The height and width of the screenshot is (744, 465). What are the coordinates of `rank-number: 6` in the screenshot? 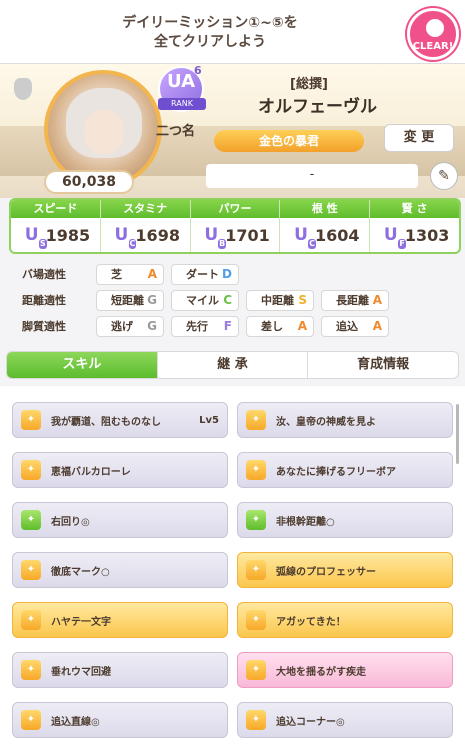 It's located at (198, 70).